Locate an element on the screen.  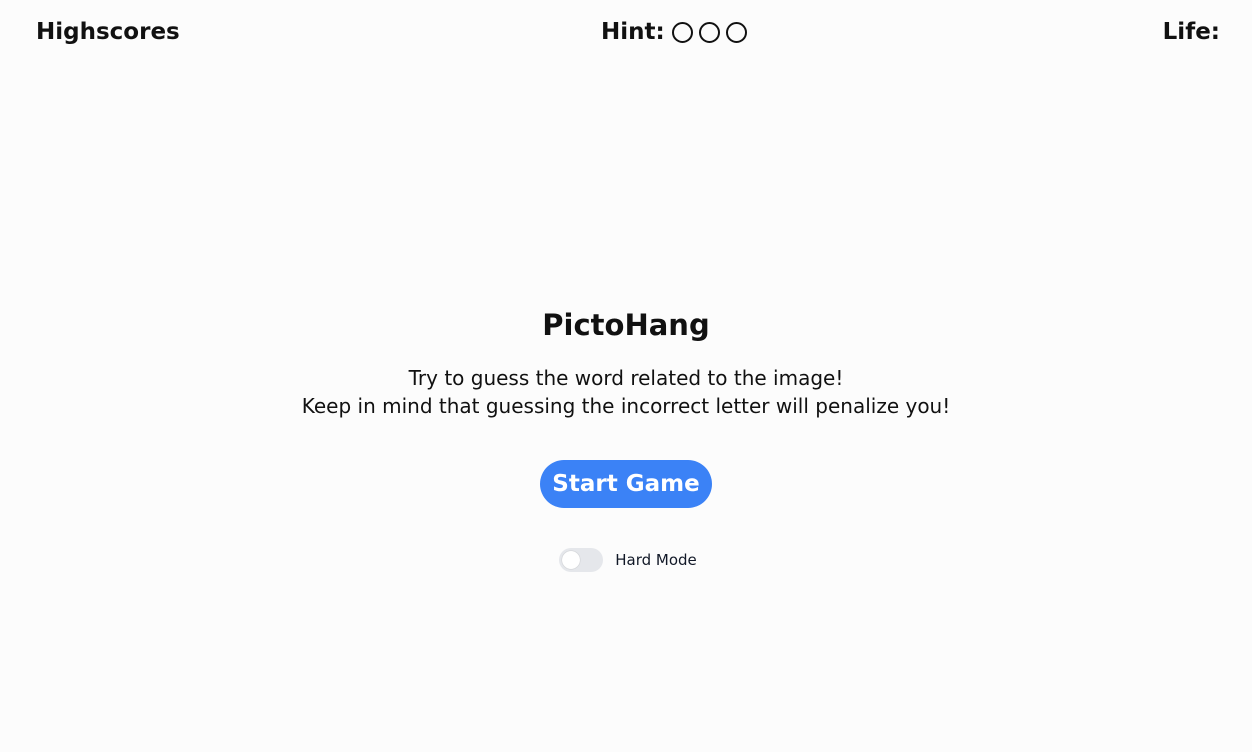
hard-mode-toggle is located at coordinates (581, 560).